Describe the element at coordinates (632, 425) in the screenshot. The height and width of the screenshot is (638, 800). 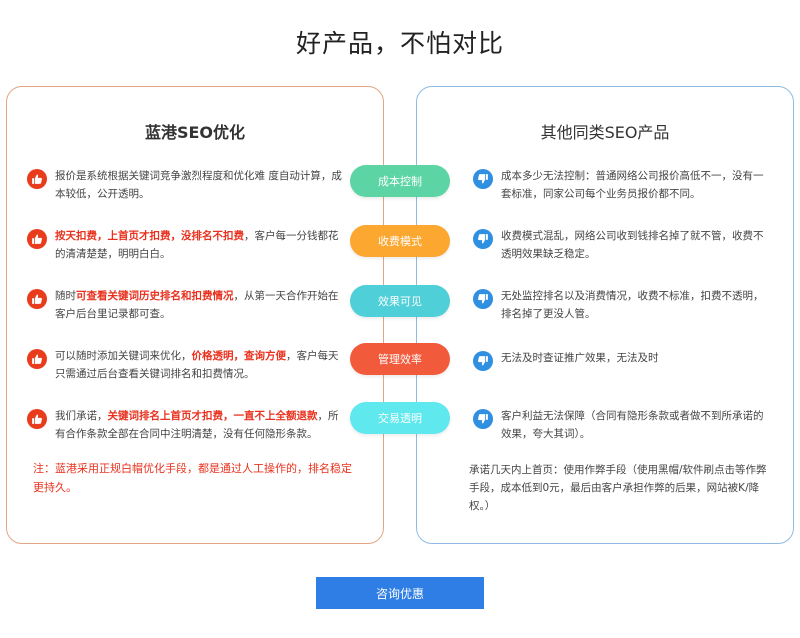
I see `drawback-text: 客户利益无法保障（合同有隐形条款或者做不到所承诺的效果，夸大其词）。` at that location.